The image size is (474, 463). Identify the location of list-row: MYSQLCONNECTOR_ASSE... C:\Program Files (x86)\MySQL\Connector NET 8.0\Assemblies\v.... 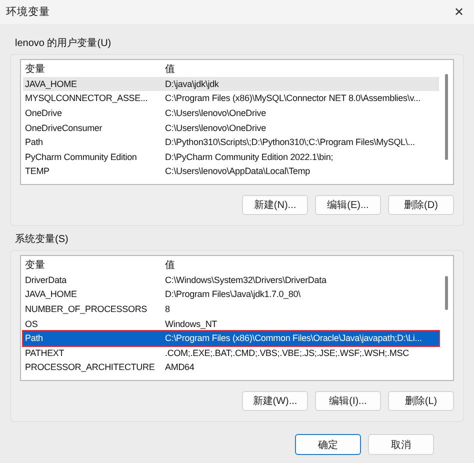
(231, 98).